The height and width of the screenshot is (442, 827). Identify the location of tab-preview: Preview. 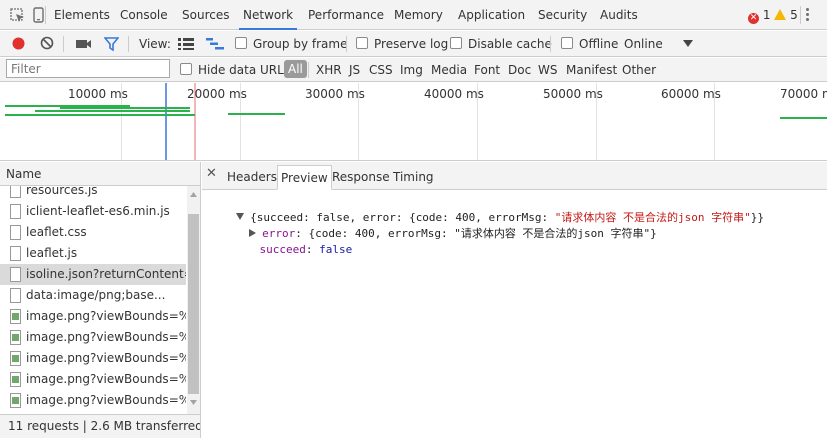
(304, 177).